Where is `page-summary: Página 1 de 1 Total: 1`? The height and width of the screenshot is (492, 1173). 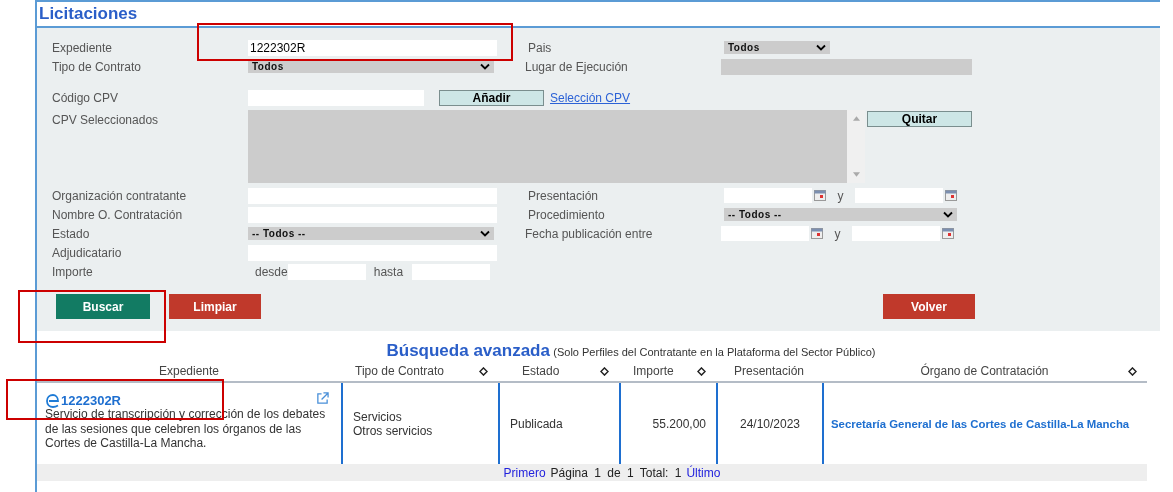
page-summary: Página 1 de 1 Total: 1 is located at coordinates (616, 472).